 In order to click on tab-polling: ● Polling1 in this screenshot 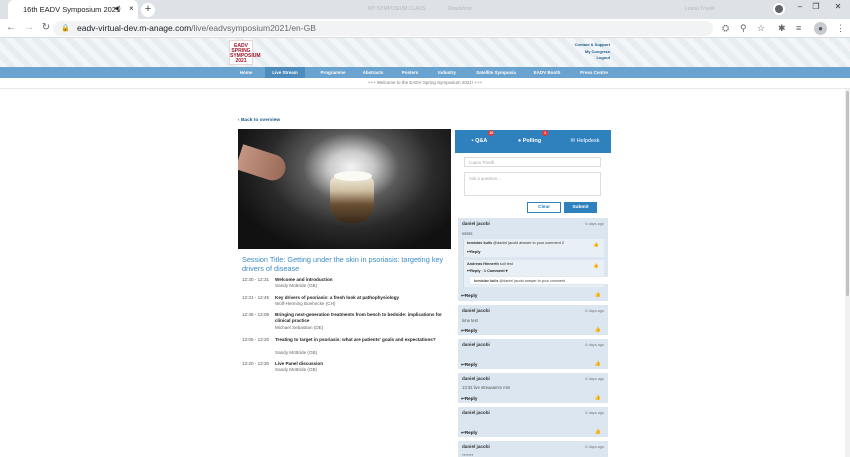, I will do `click(533, 141)`.